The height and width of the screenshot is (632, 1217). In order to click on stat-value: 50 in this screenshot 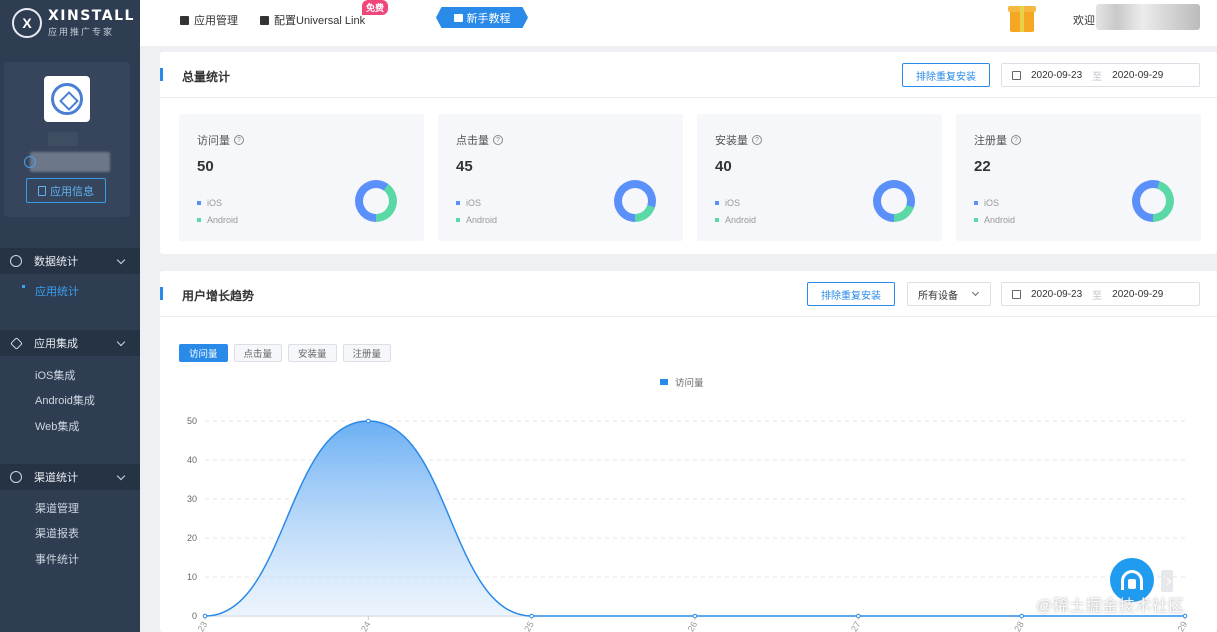, I will do `click(205, 166)`.